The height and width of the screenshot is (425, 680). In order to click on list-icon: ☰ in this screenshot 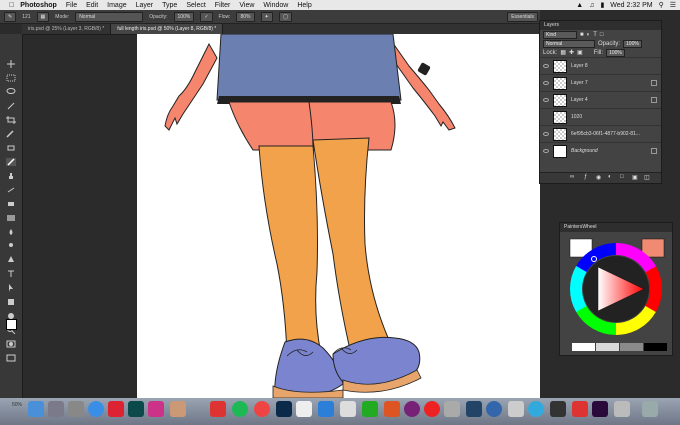, I will do `click(673, 5)`.